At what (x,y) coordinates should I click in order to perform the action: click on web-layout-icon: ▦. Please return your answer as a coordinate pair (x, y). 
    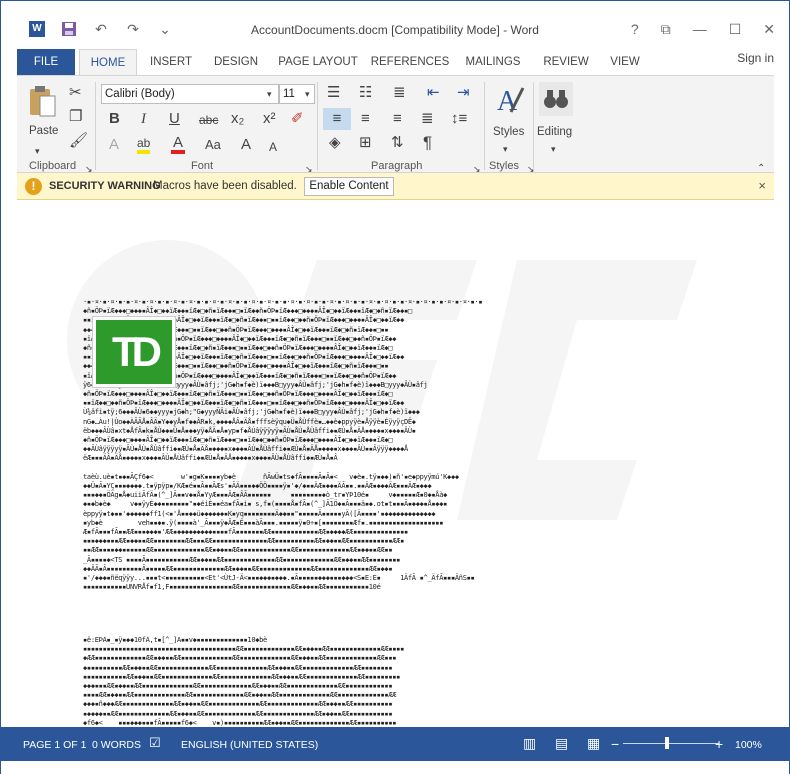
    Looking at the image, I should click on (593, 743).